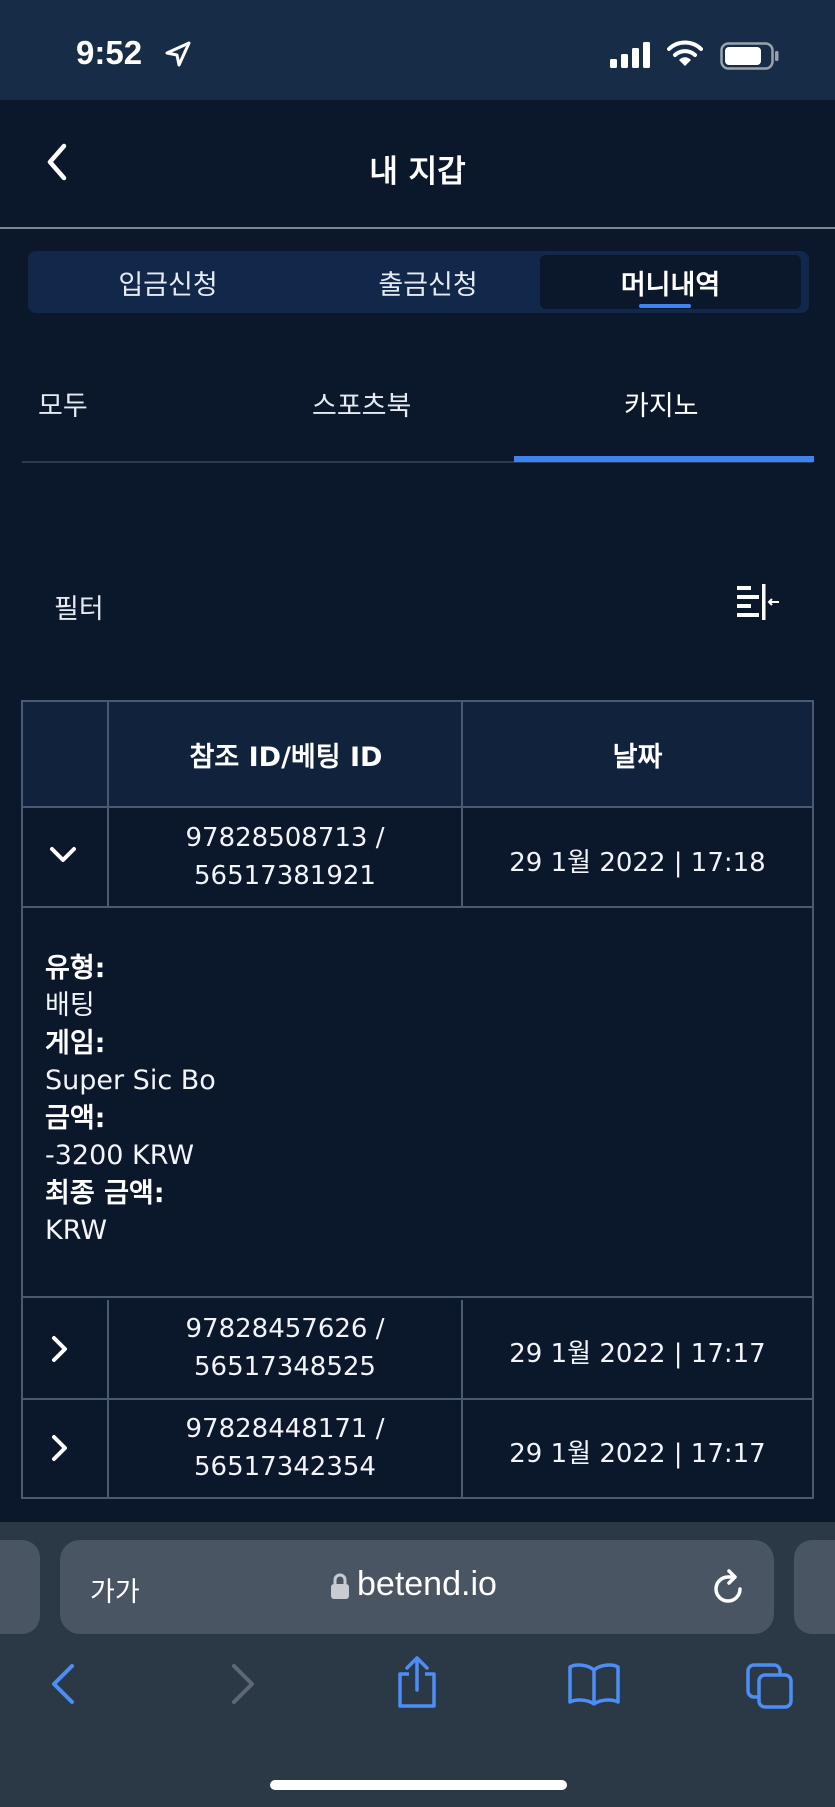 This screenshot has height=1807, width=835. Describe the element at coordinates (286, 757) in the screenshot. I see `column-header-ref-id: 참조 ID/베팅 ID` at that location.